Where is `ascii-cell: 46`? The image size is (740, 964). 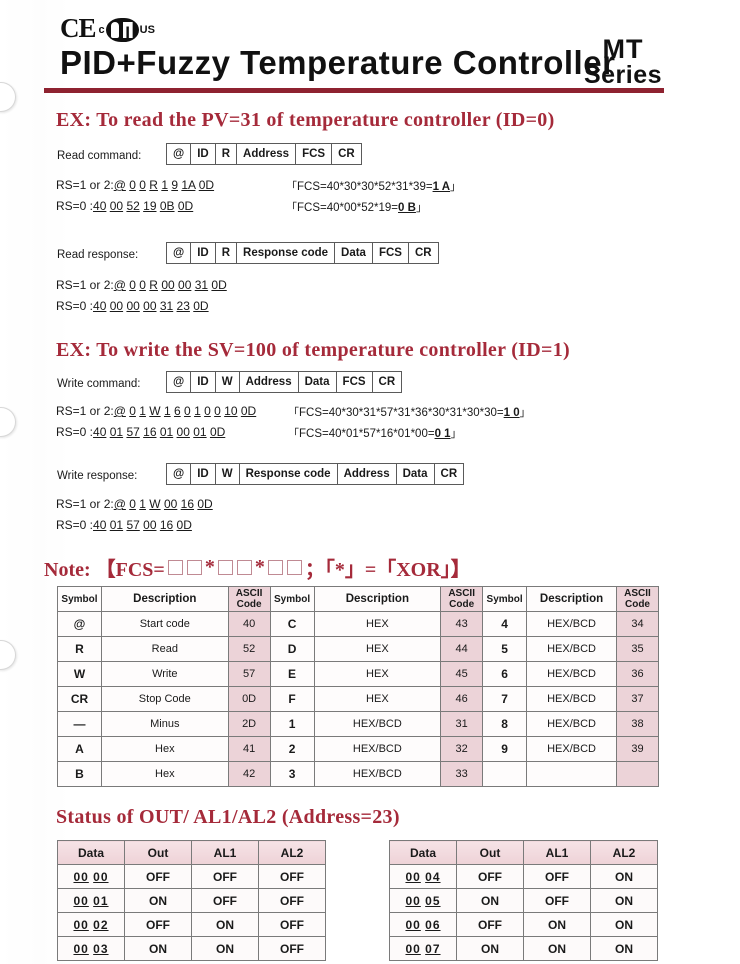
ascii-cell: 46 is located at coordinates (462, 699).